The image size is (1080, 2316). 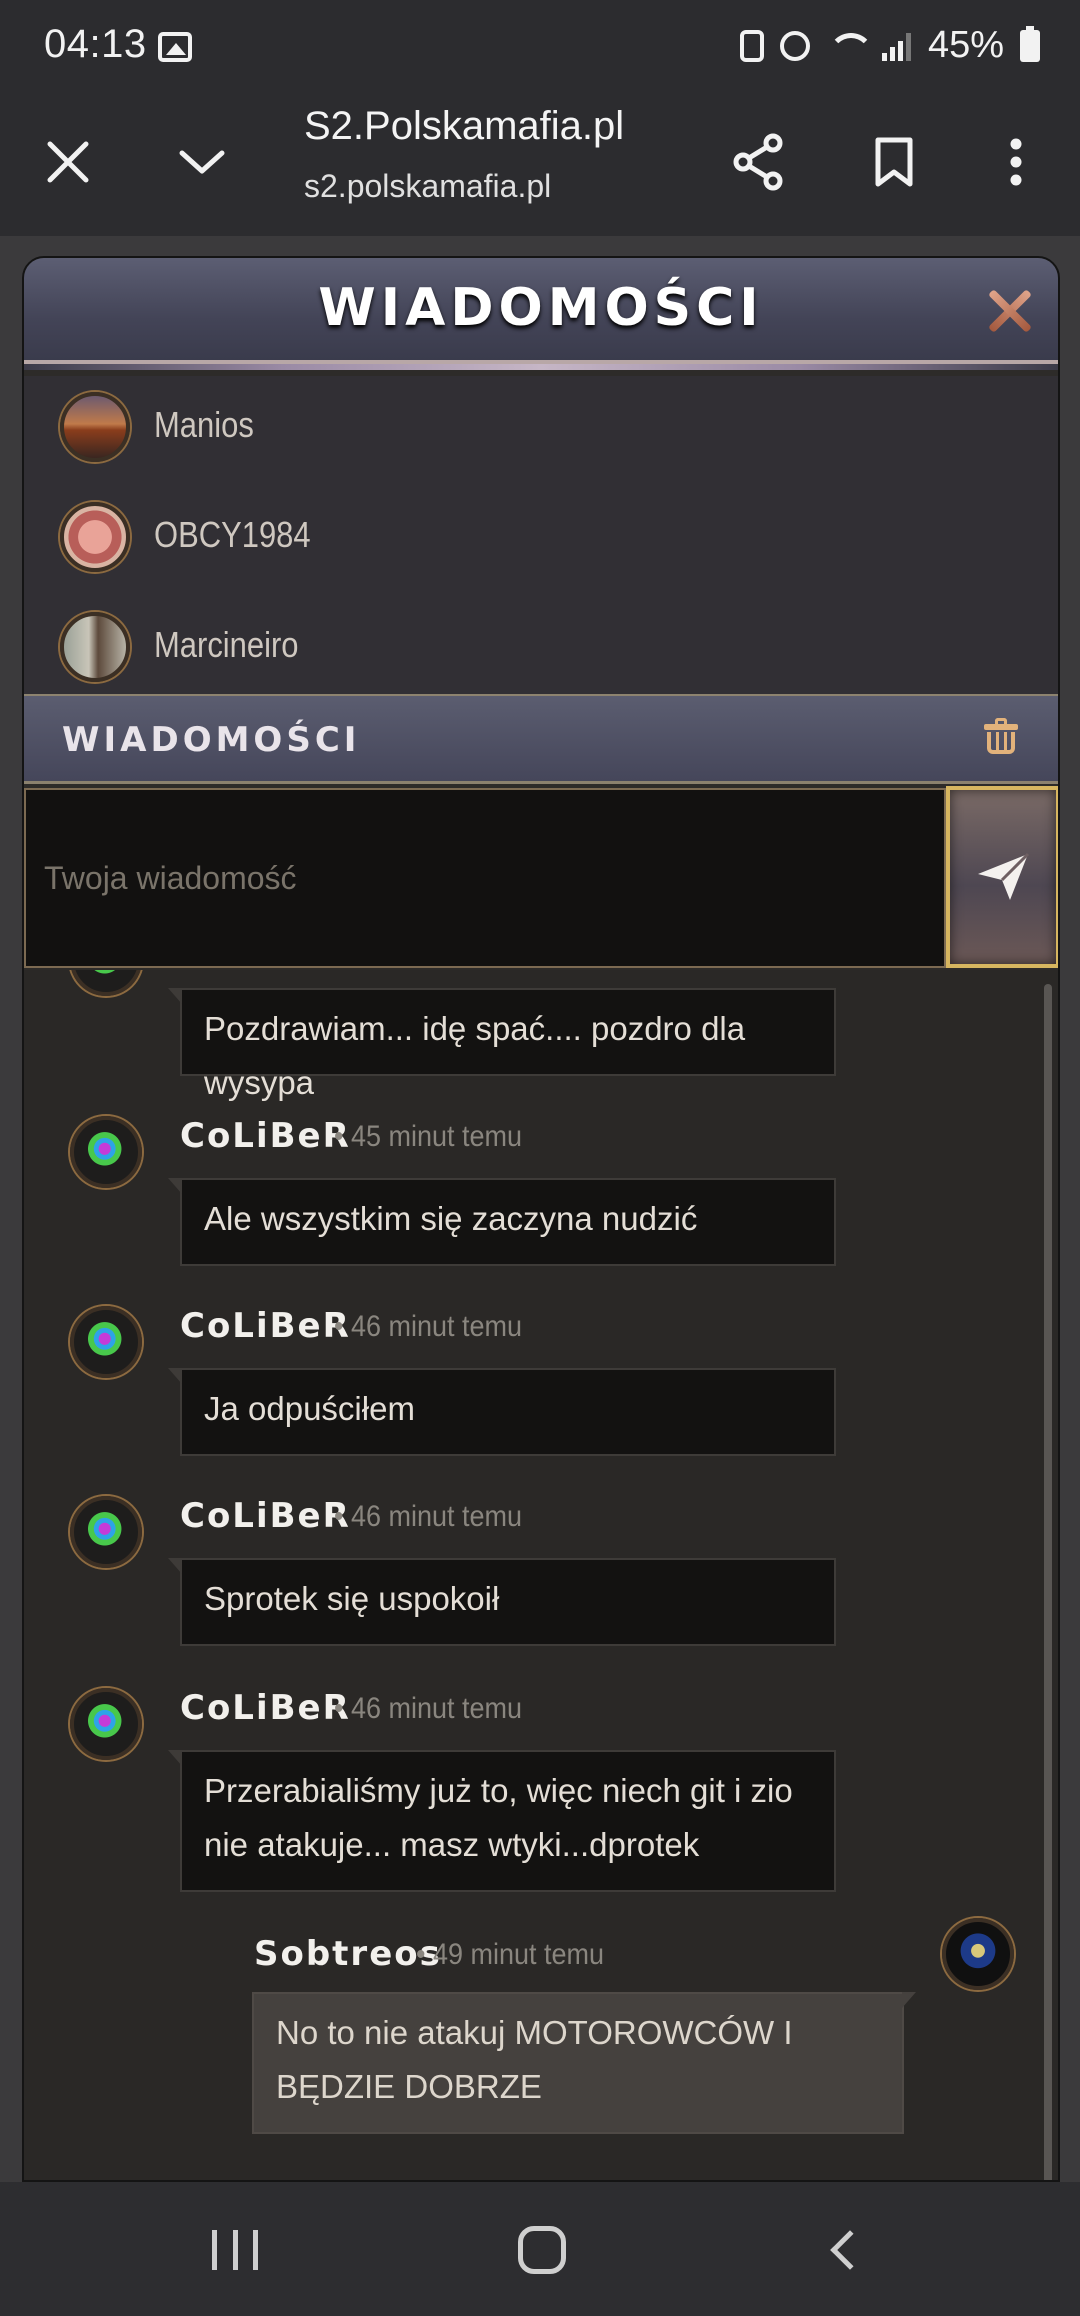 What do you see at coordinates (794, 45) in the screenshot?
I see `alarm-icon` at bounding box center [794, 45].